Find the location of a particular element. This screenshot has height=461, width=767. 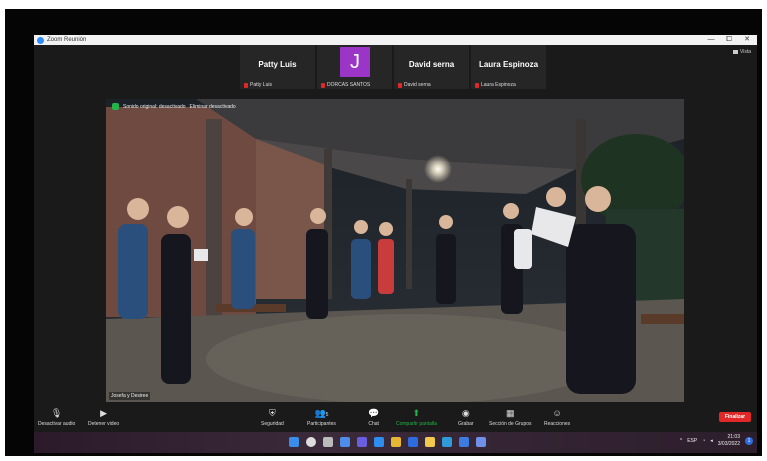

chat-button: 💬 Chat is located at coordinates (373, 417).